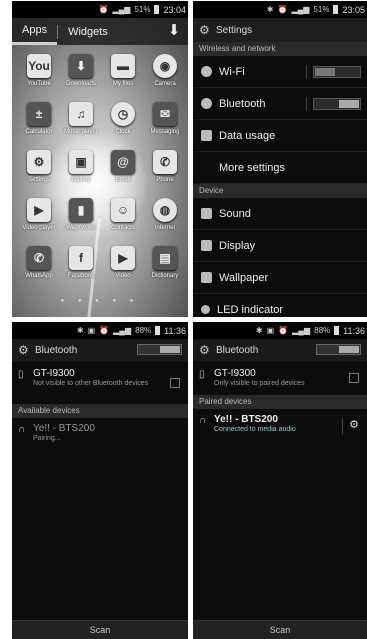 The height and width of the screenshot is (639, 367). I want to click on calculator-icon: ±, so click(39, 114).